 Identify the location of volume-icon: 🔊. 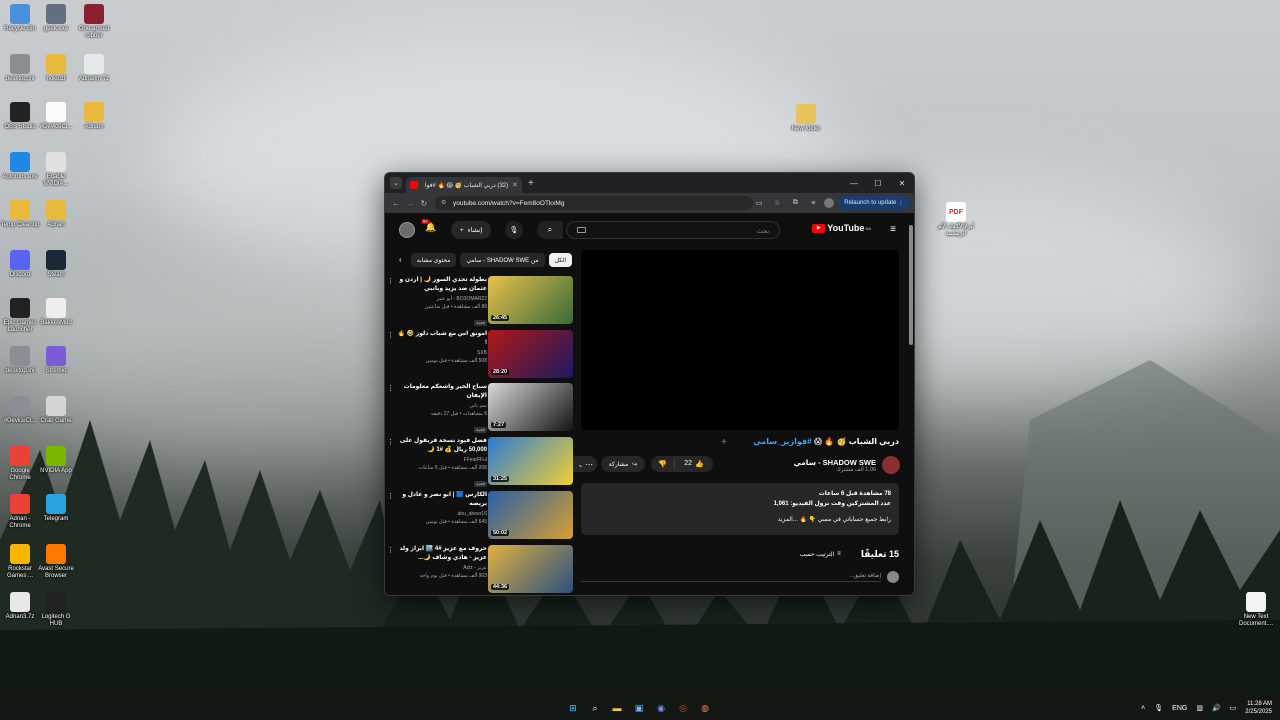
(1216, 708).